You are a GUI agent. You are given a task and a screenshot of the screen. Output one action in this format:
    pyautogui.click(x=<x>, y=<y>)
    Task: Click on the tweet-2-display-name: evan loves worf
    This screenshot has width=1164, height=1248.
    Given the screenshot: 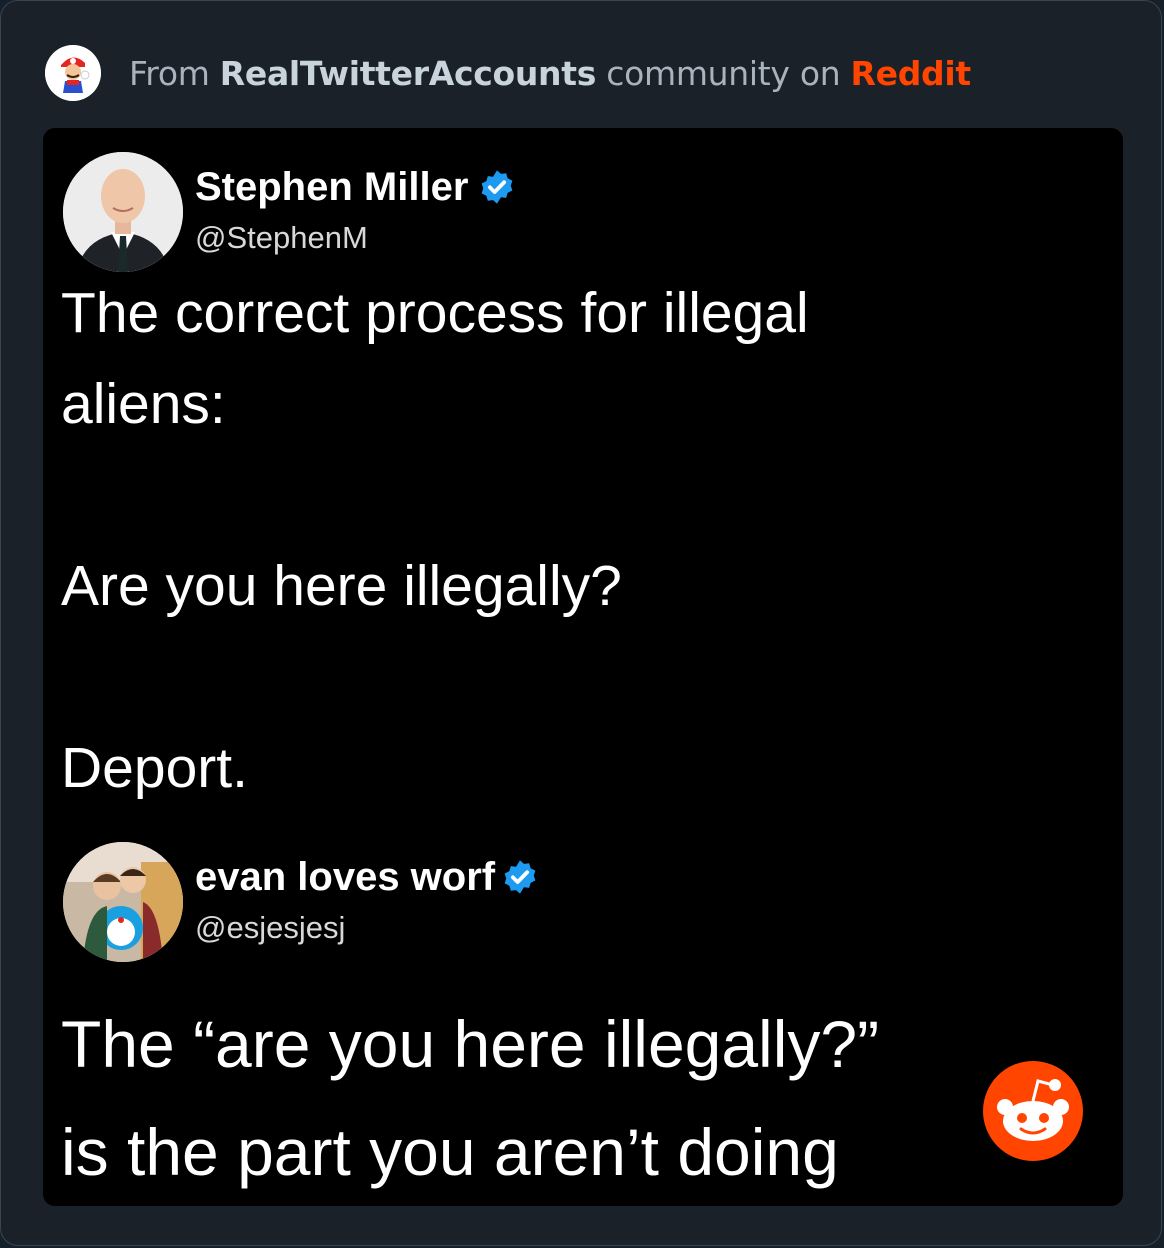 What is the action you would take?
    pyautogui.click(x=367, y=877)
    